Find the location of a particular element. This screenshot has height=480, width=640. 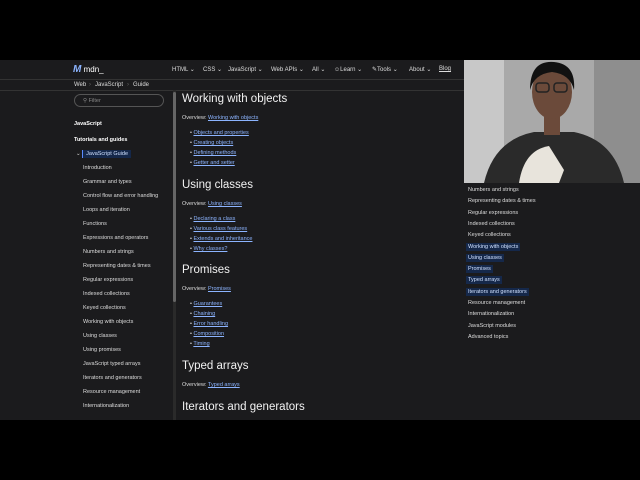

overview-link: Typed arrays is located at coordinates (224, 385).